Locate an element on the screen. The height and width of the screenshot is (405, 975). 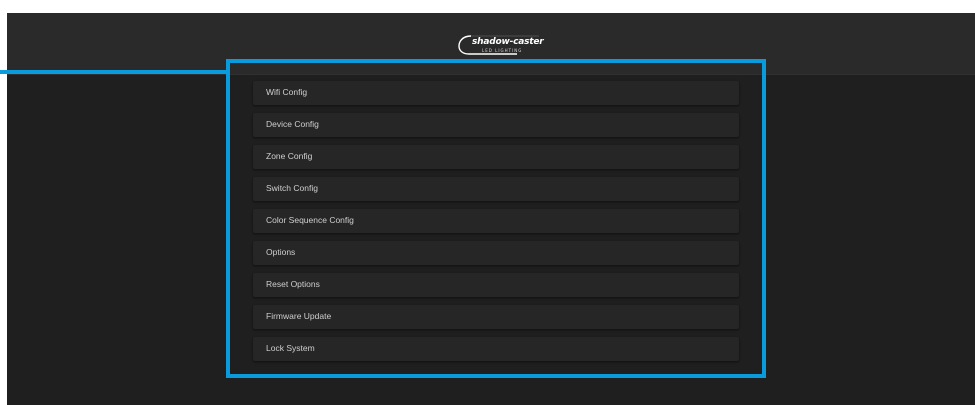
menu-item-label: Zone Config is located at coordinates (289, 156).